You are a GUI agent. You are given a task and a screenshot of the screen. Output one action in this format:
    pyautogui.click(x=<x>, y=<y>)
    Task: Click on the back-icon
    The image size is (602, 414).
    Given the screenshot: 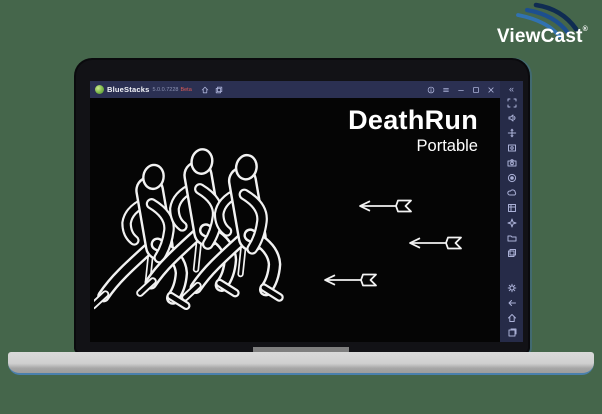 What is the action you would take?
    pyautogui.click(x=512, y=303)
    